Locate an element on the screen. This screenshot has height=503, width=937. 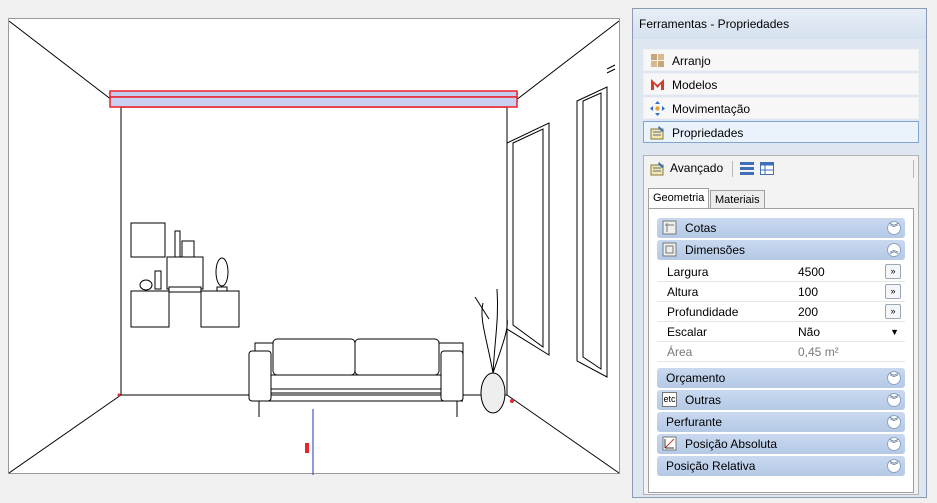
section-dimensoes-label: Dimensões is located at coordinates (715, 250).